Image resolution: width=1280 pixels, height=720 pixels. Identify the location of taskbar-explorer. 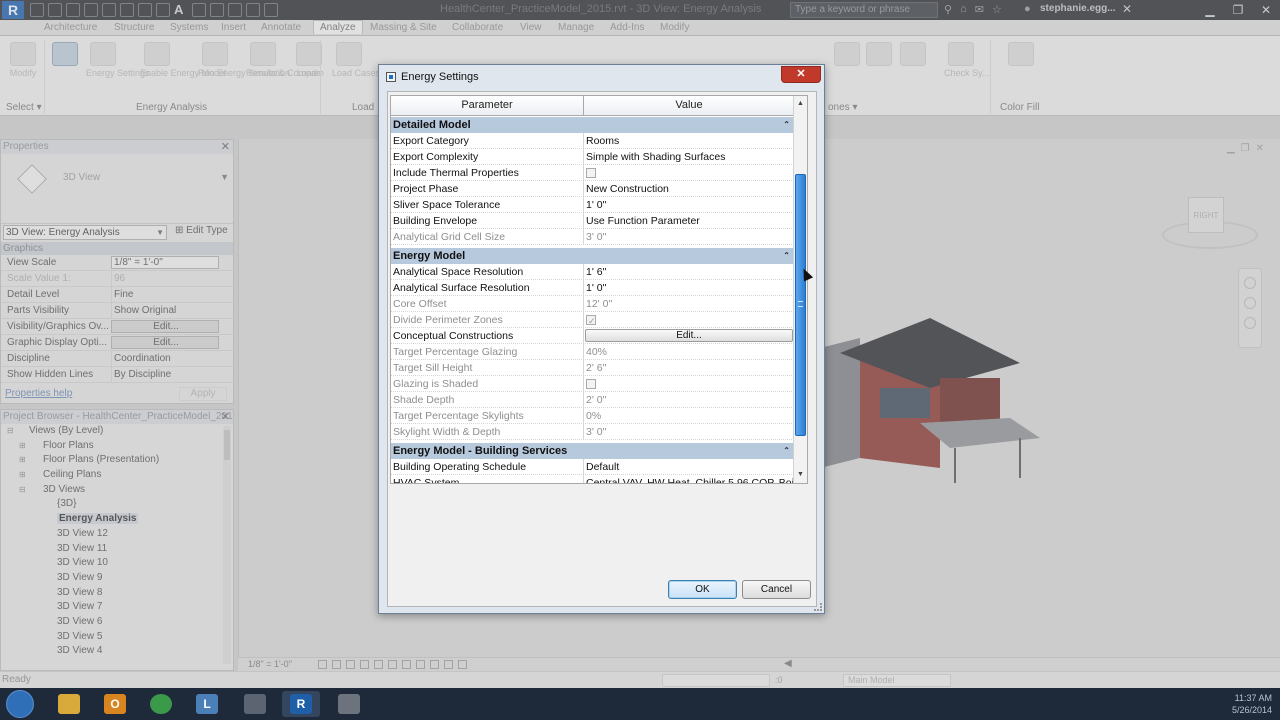
(69, 704).